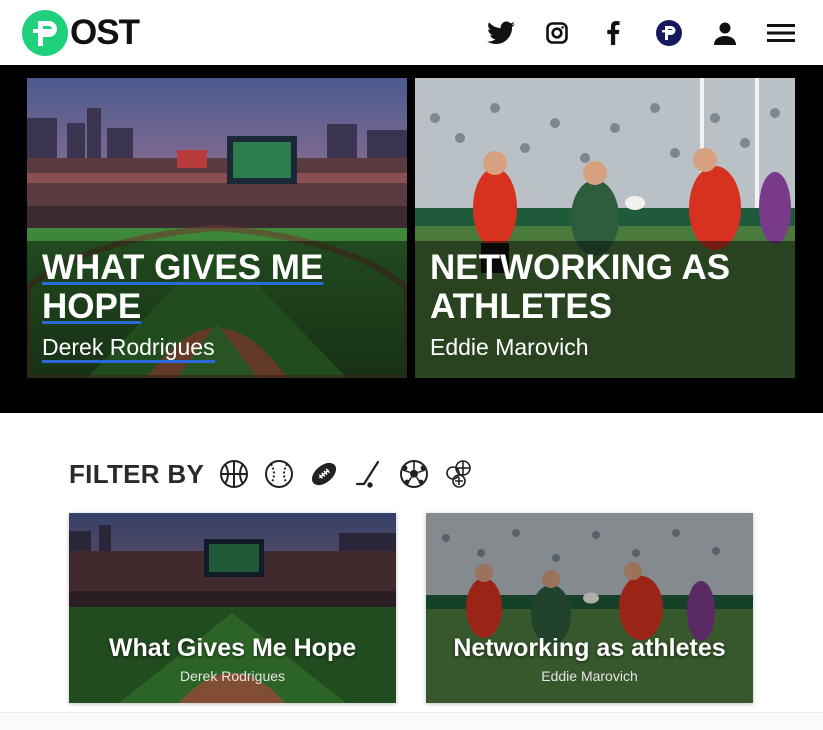  I want to click on filter-label: FILTER BY, so click(137, 473).